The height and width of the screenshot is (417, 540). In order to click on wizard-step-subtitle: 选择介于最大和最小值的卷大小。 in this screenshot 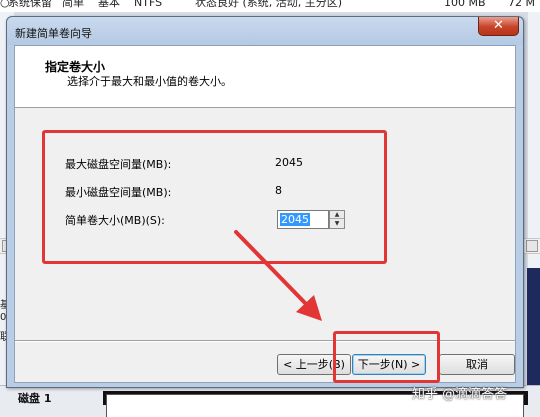, I will do `click(149, 81)`.